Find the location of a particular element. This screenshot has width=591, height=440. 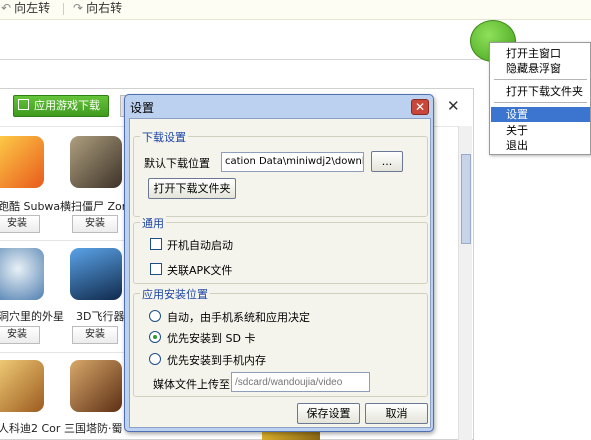

save-settings-button: 保存设置 is located at coordinates (328, 413).